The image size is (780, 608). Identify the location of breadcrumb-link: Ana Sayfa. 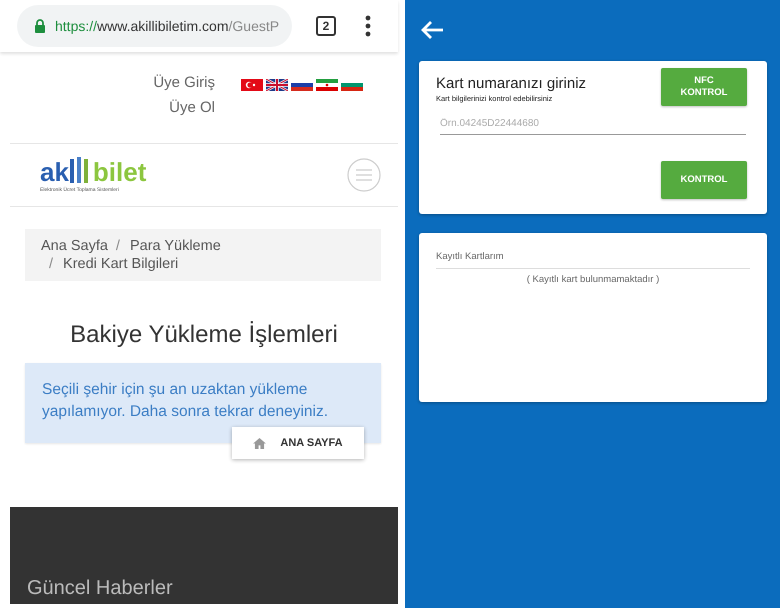
(74, 246).